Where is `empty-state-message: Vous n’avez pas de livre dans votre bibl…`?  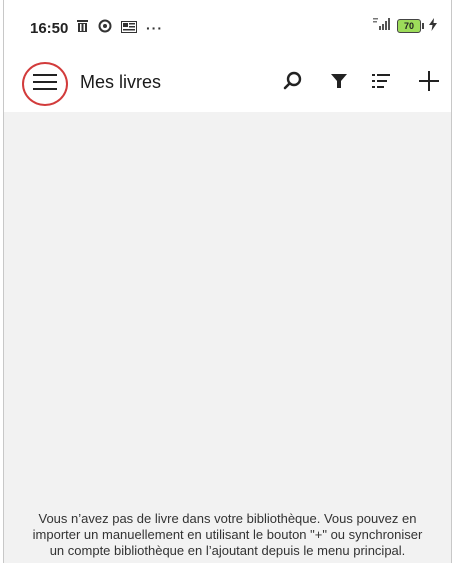 empty-state-message: Vous n’avez pas de livre dans votre bibl… is located at coordinates (227, 534).